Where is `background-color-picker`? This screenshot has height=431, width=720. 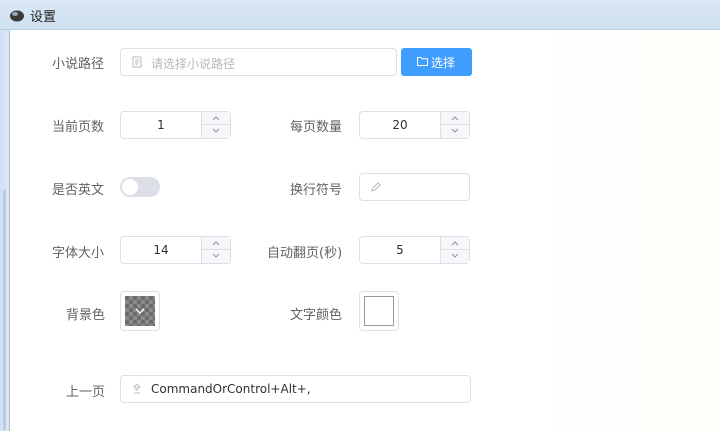 background-color-picker is located at coordinates (140, 311).